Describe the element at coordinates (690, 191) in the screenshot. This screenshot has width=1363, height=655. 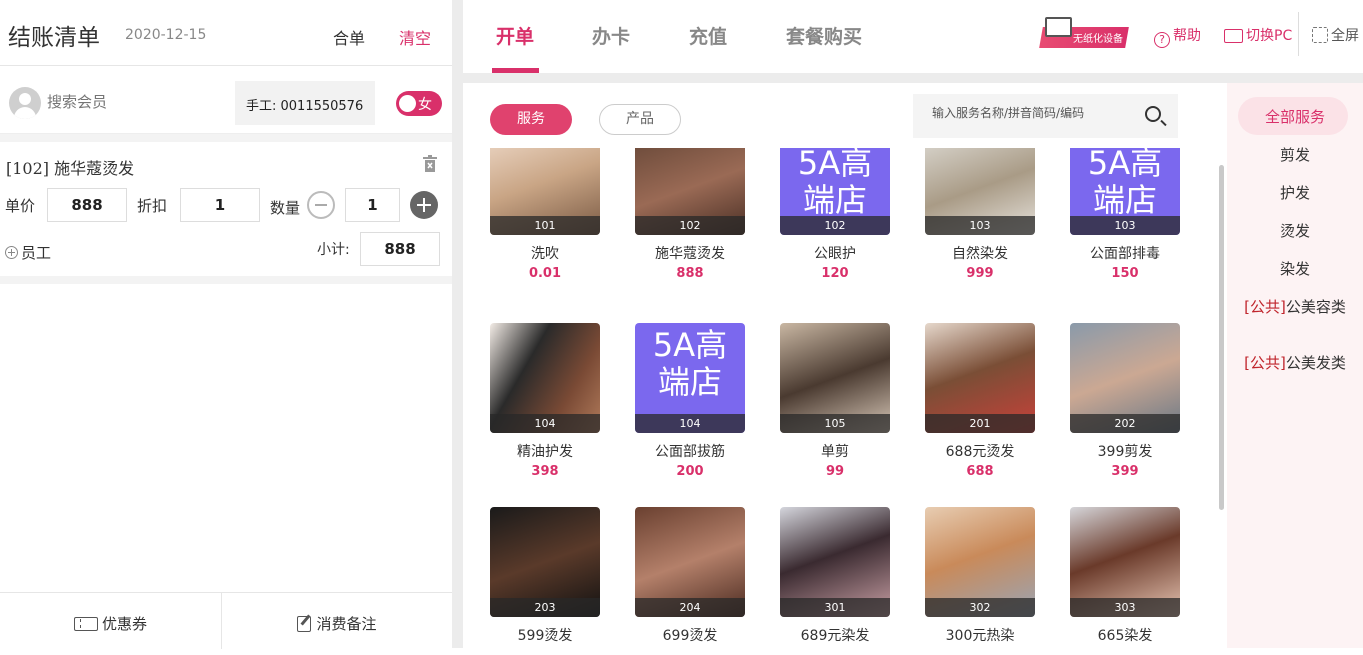
I see `service-photo: 102` at that location.